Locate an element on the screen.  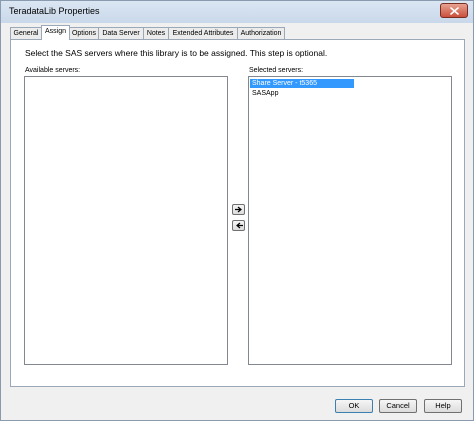
help-button: Help is located at coordinates (443, 406).